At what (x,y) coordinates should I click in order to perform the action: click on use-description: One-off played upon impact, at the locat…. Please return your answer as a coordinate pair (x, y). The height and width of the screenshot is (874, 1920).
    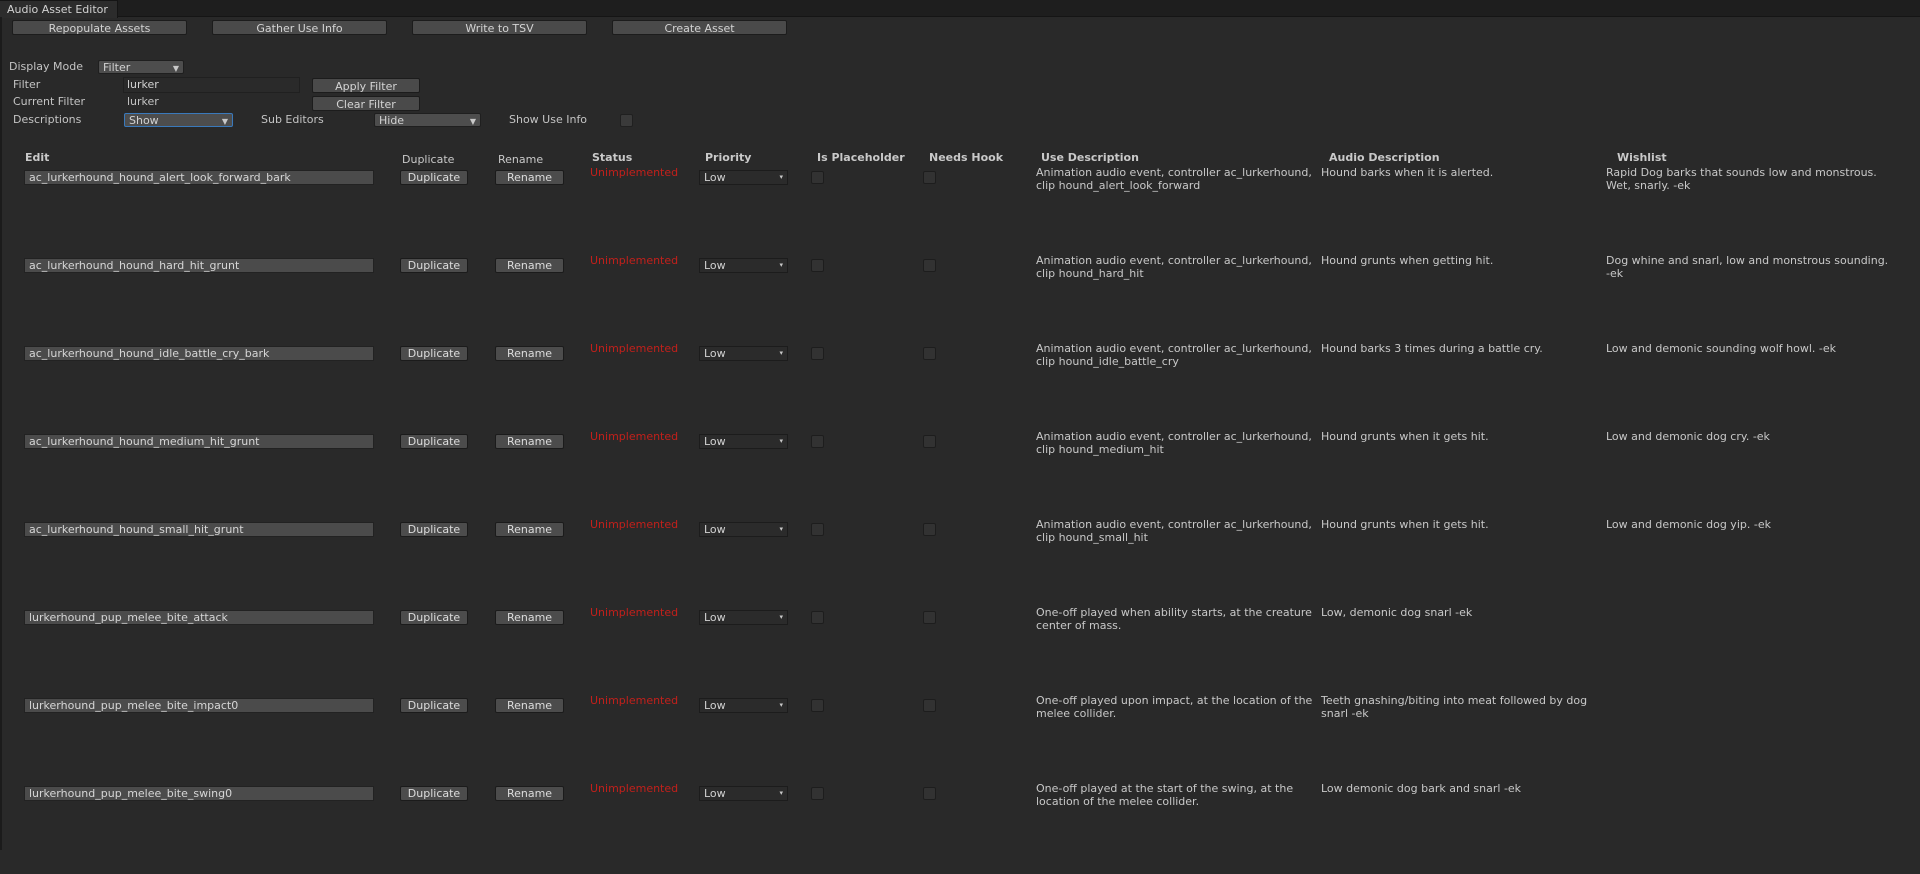
    Looking at the image, I should click on (1174, 707).